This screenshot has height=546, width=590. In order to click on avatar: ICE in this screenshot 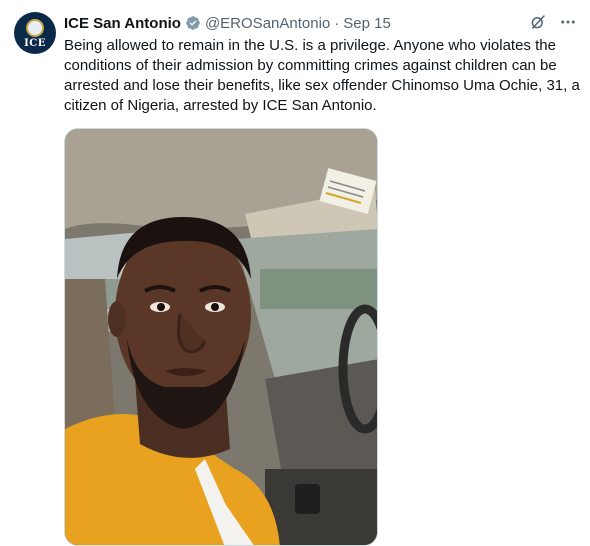, I will do `click(35, 33)`.